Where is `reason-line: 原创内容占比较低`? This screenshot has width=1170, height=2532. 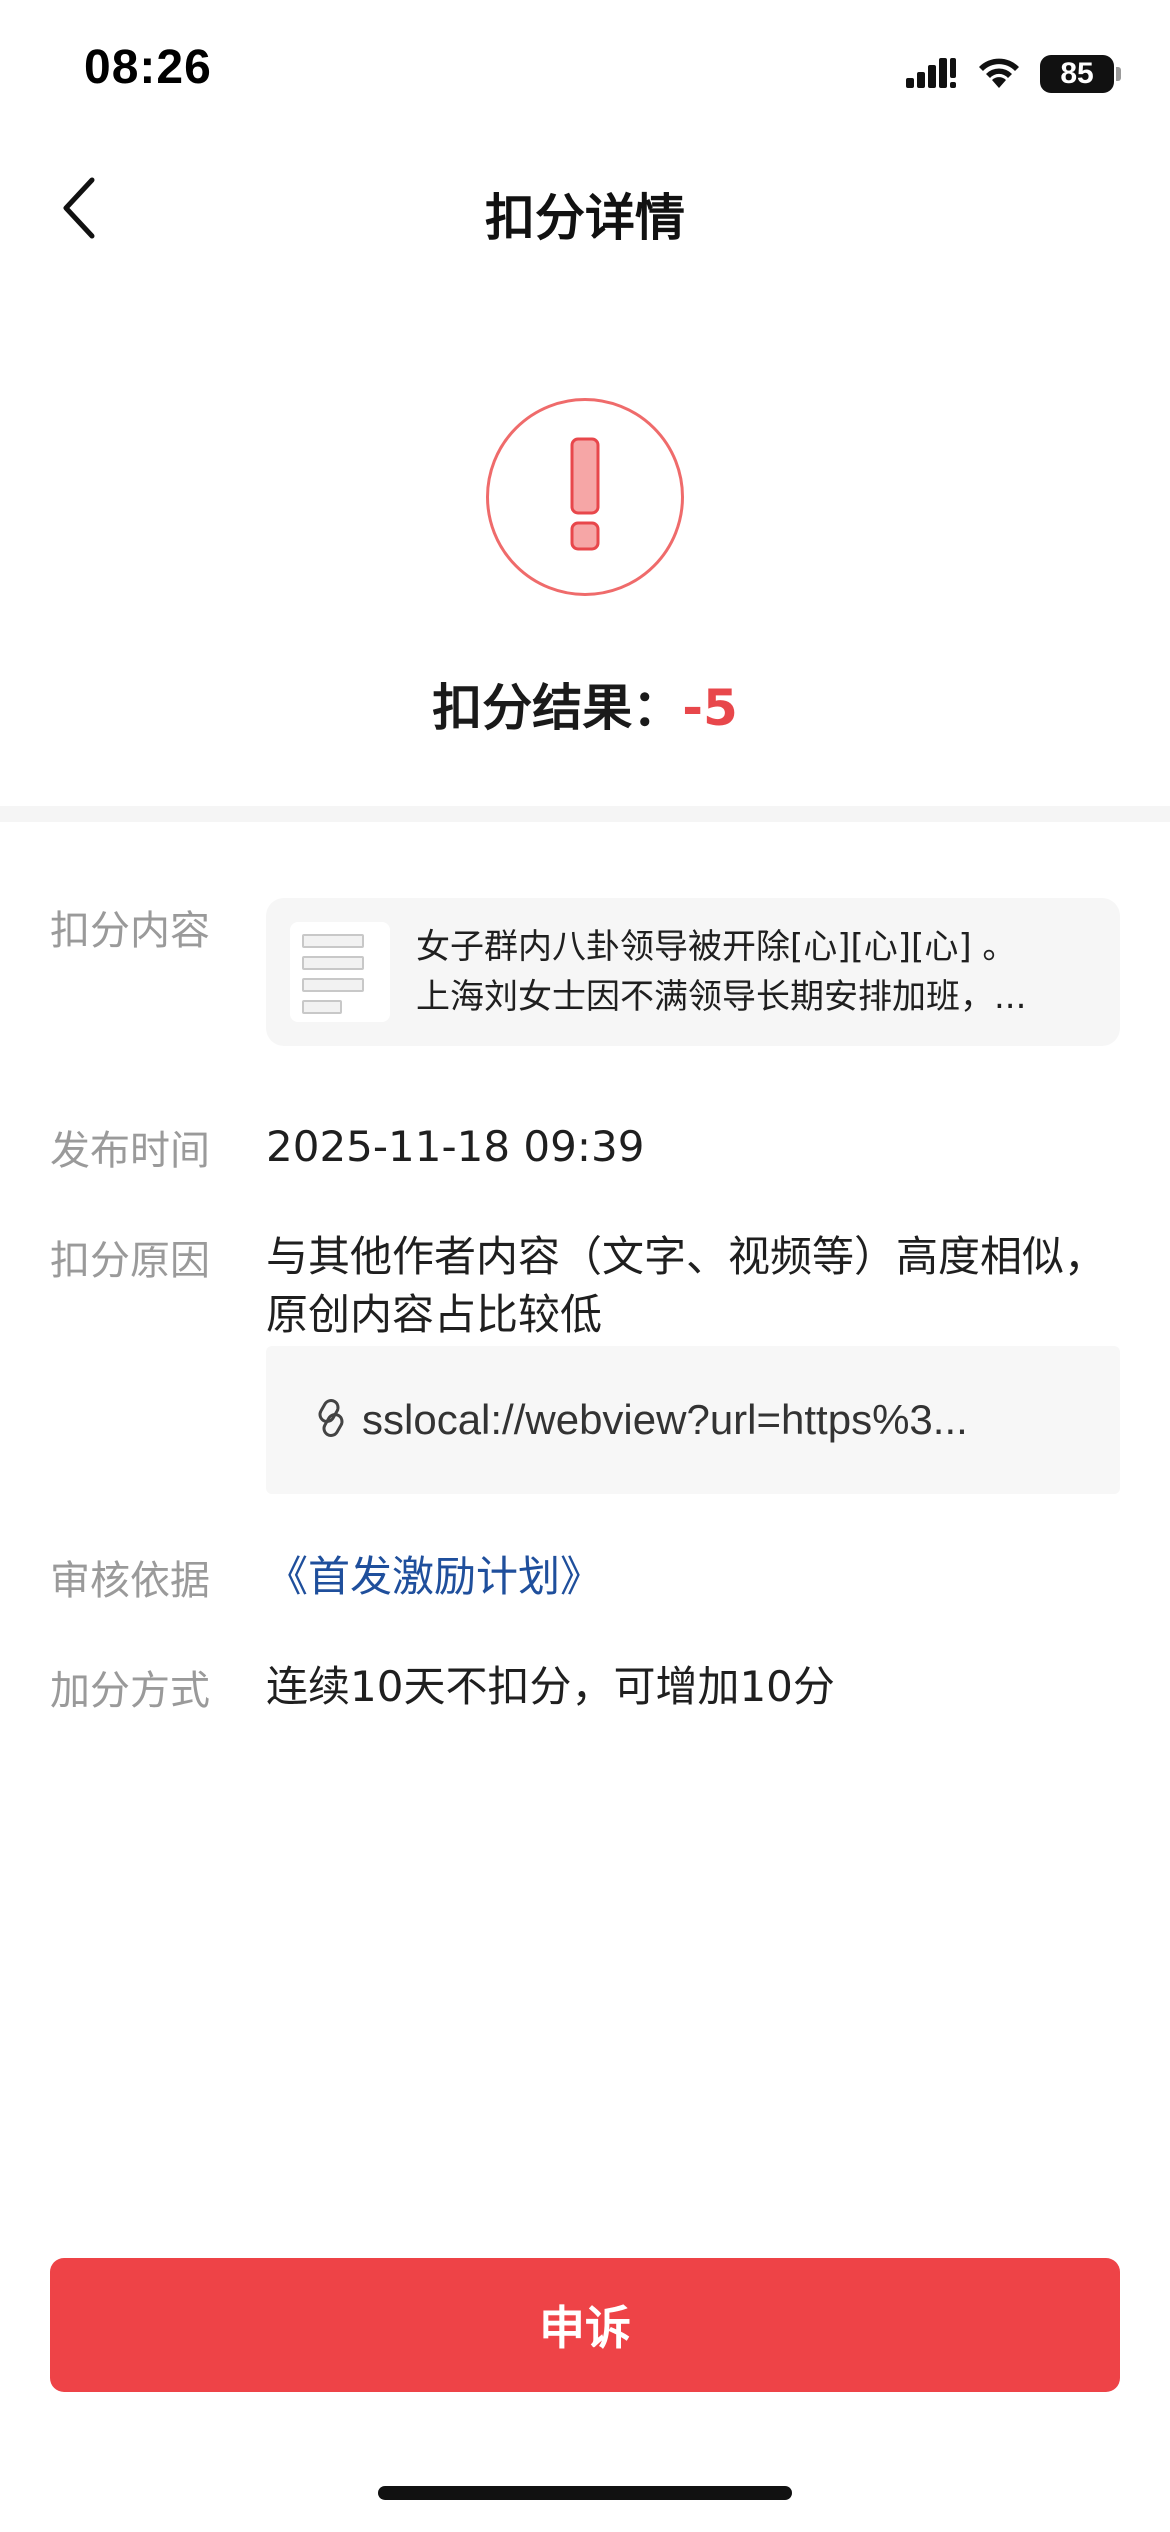 reason-line: 原创内容占比较低 is located at coordinates (434, 1314).